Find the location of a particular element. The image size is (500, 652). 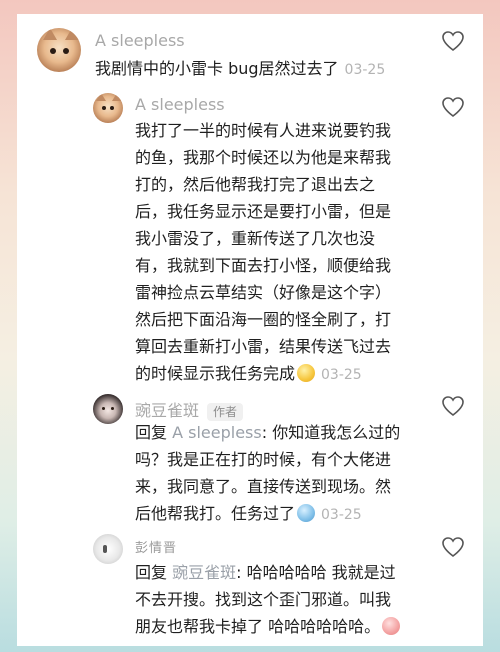

mention-link: A sleepless is located at coordinates (217, 432).